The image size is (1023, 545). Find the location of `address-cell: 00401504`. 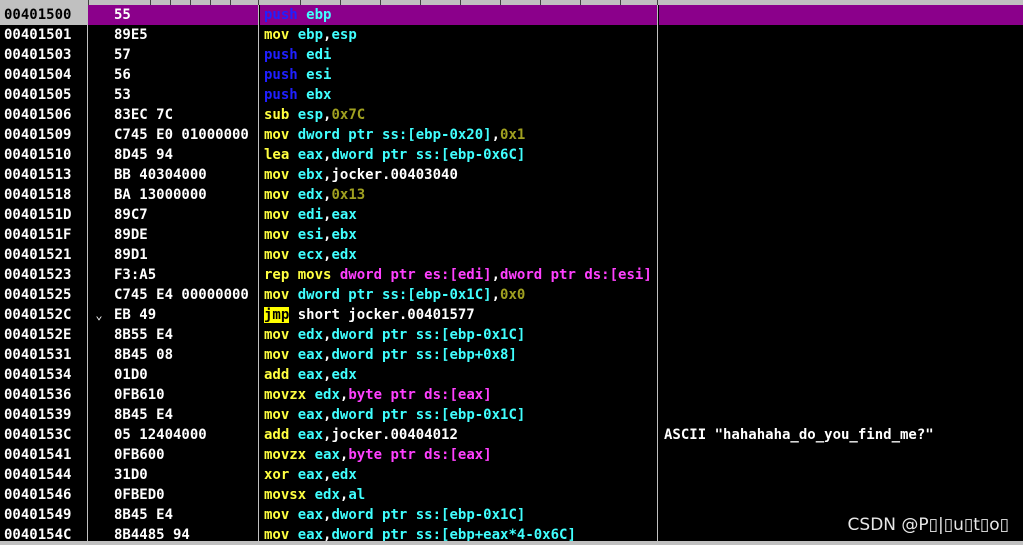

address-cell: 00401504 is located at coordinates (44, 75).